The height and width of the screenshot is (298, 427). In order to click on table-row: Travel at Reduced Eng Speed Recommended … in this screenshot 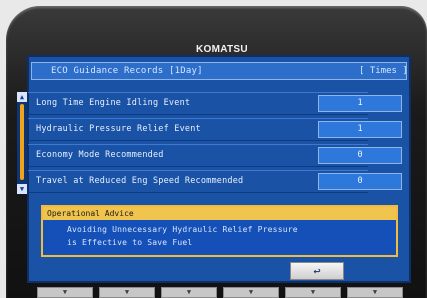, I will do `click(215, 181)`.